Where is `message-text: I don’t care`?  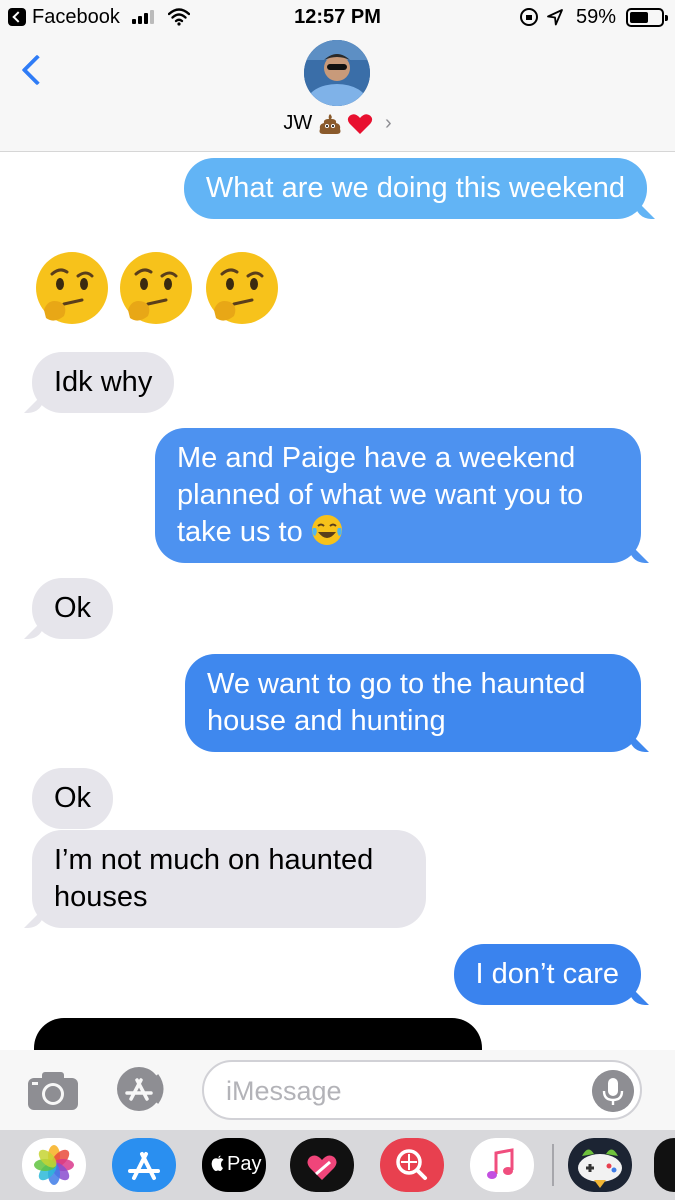 message-text: I don’t care is located at coordinates (547, 974).